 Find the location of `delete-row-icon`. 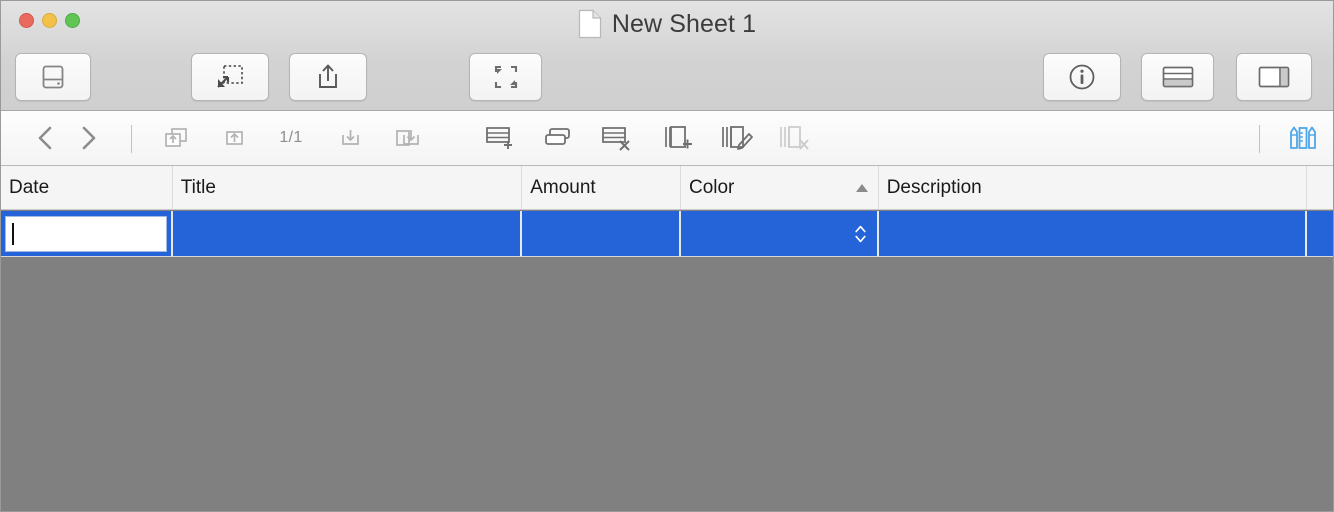

delete-row-icon is located at coordinates (616, 139).